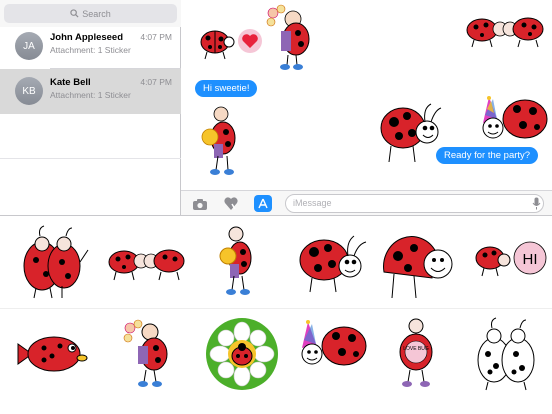 The height and width of the screenshot is (414, 552). What do you see at coordinates (87, 37) in the screenshot?
I see `contact-name: John Appleseed` at bounding box center [87, 37].